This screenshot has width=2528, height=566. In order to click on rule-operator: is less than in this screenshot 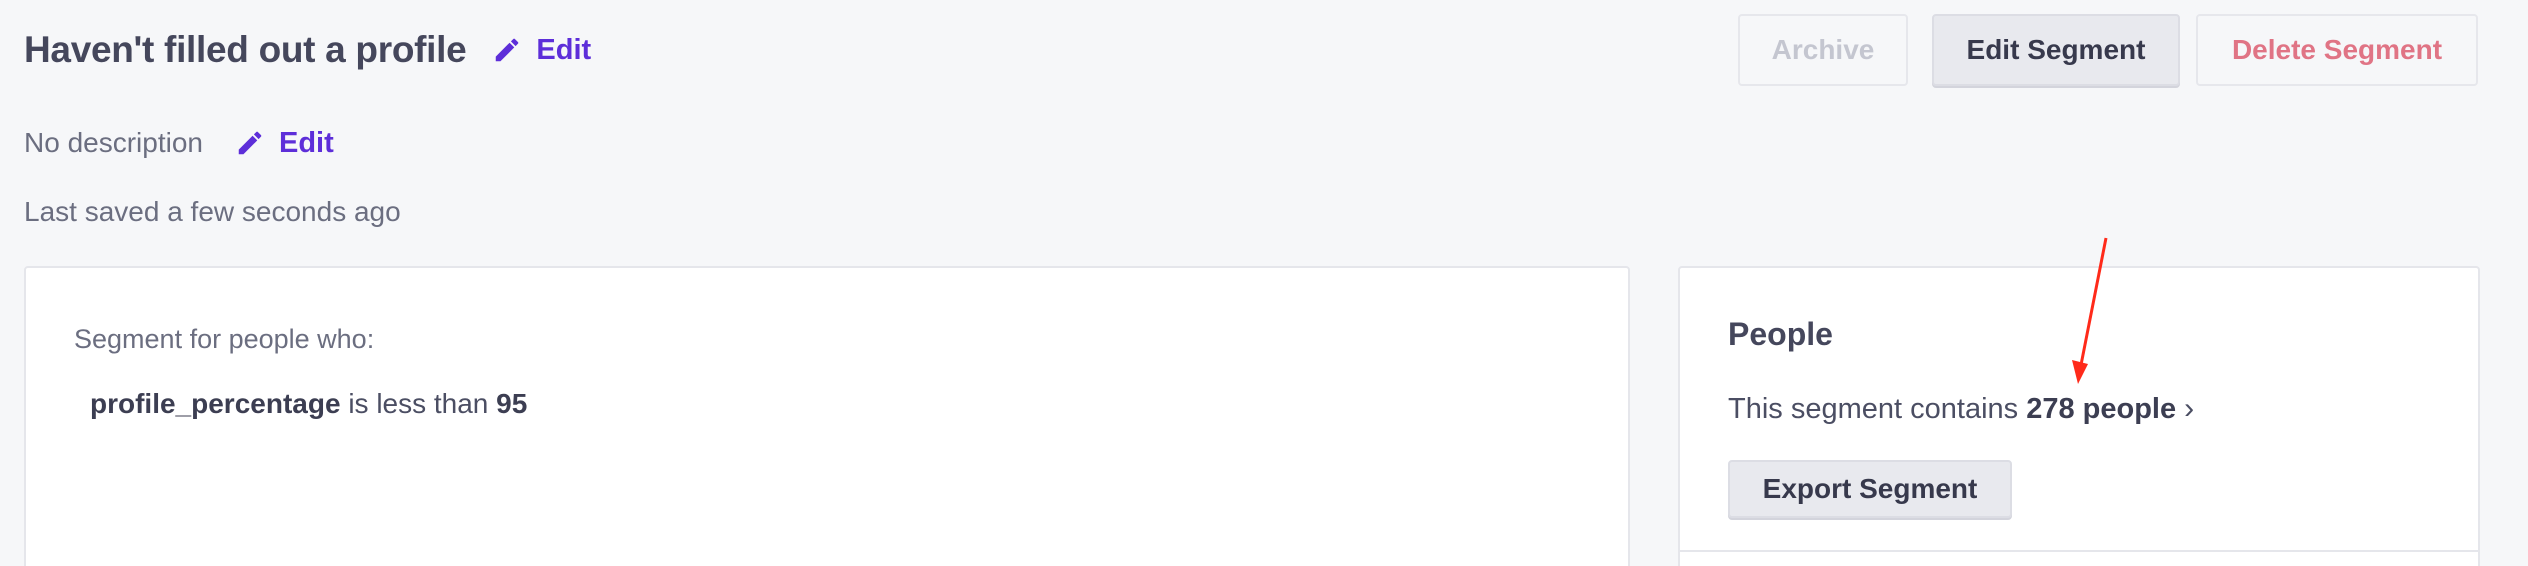, I will do `click(418, 403)`.